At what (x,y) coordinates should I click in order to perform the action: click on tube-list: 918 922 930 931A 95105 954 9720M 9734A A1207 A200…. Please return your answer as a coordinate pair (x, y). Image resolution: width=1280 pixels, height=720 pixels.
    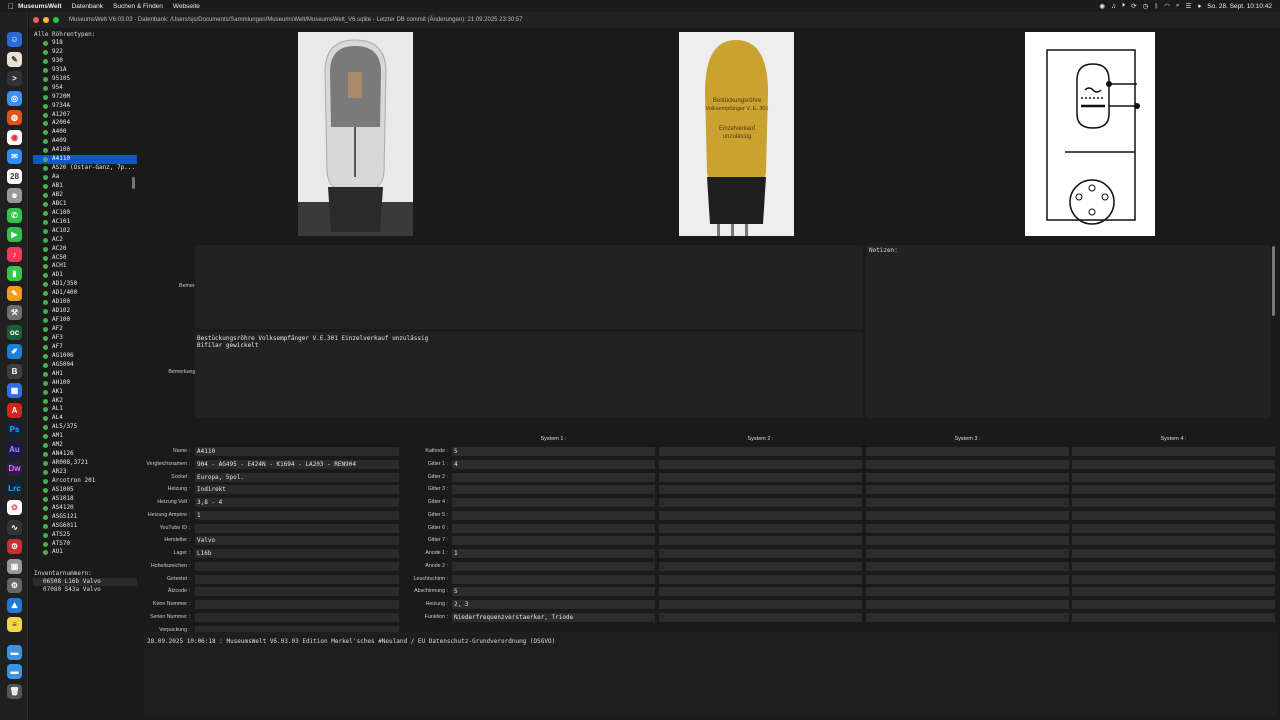
    Looking at the image, I should click on (85, 300).